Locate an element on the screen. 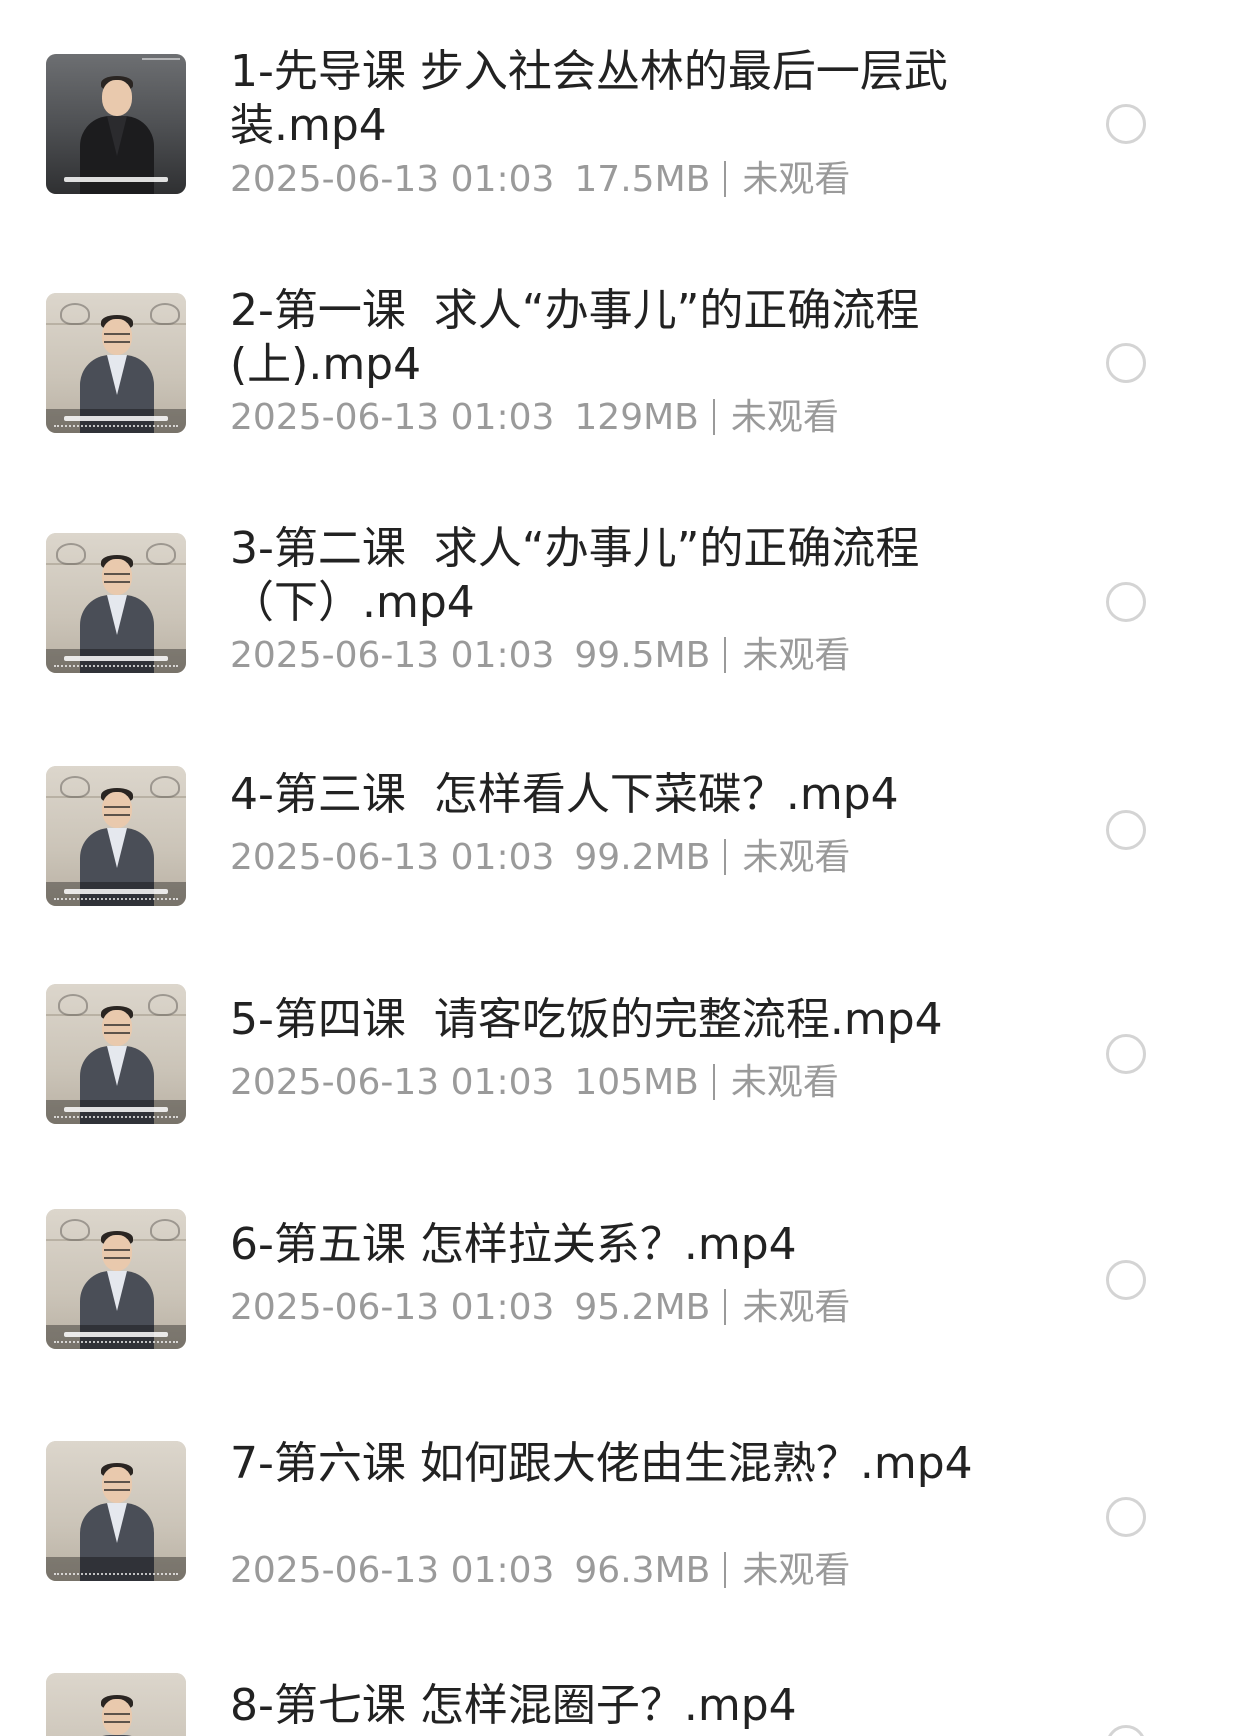 The image size is (1236, 1736). file-meta: 2025-06-13 01:03 129MB 未观看 is located at coordinates (610, 418).